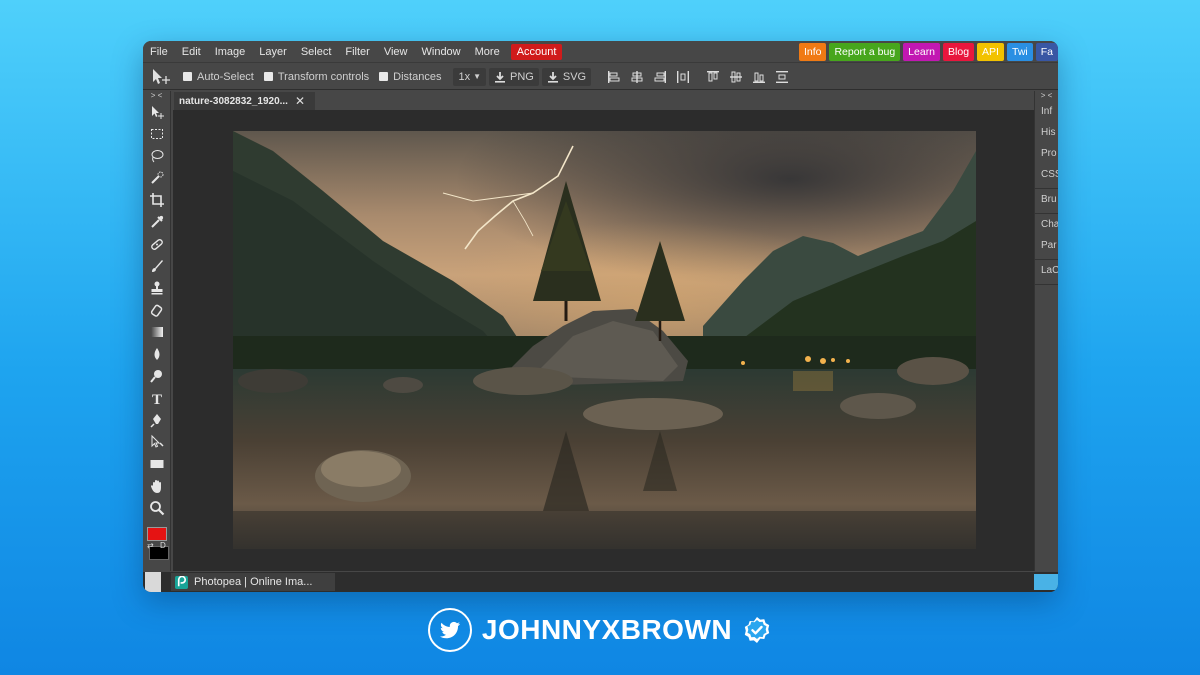 The height and width of the screenshot is (675, 1200). What do you see at coordinates (477, 76) in the screenshot?
I see `chevron-down-icon: ▼` at bounding box center [477, 76].